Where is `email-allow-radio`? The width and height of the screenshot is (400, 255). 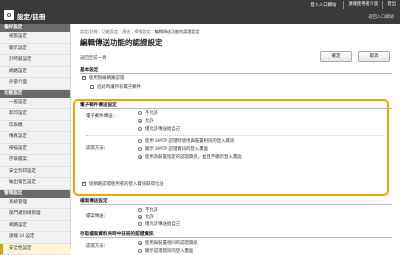
email-allow-radio is located at coordinates (140, 121).